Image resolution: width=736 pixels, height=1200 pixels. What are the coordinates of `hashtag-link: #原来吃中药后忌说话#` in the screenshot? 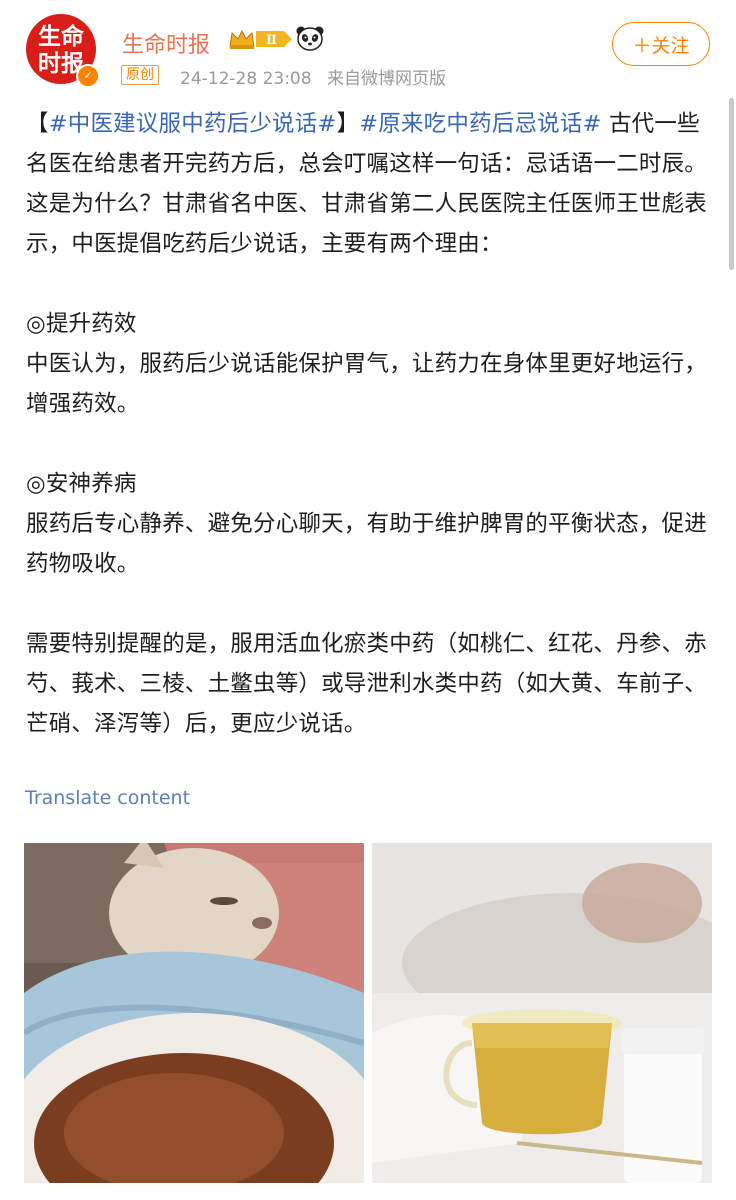 It's located at (480, 124).